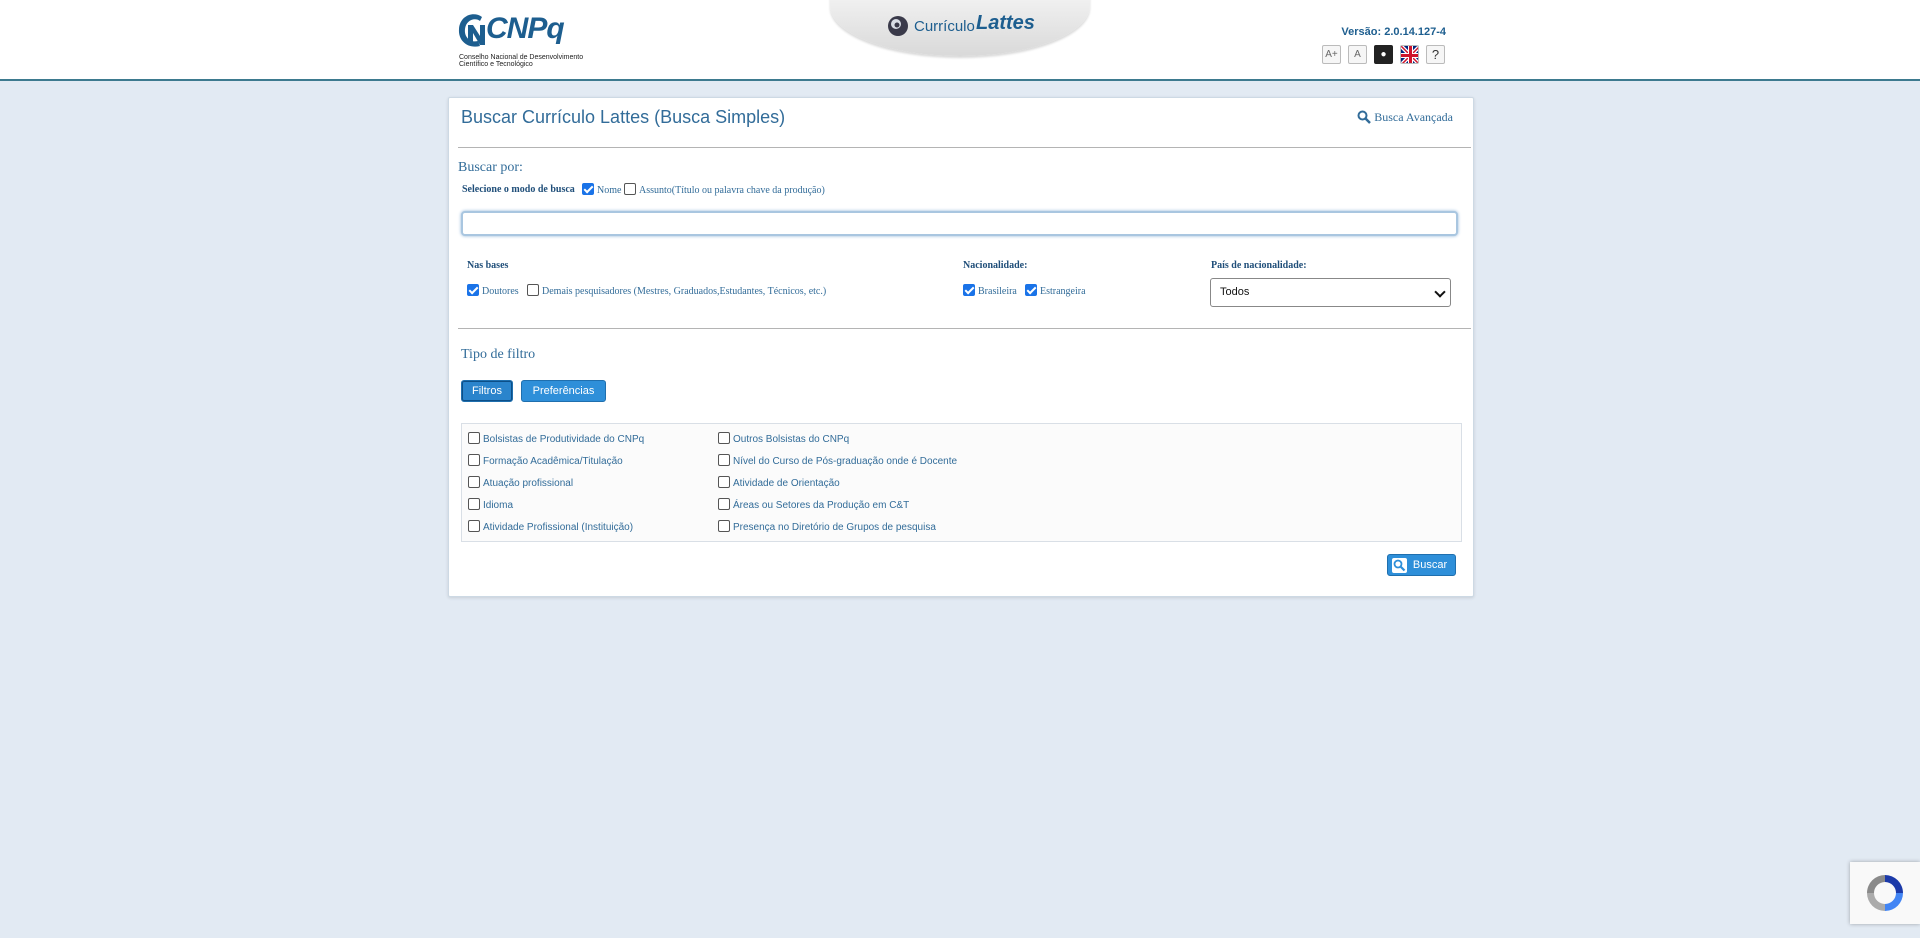 Image resolution: width=1920 pixels, height=938 pixels. I want to click on filter-label: Formação Acadêmica/Titulação, so click(553, 461).